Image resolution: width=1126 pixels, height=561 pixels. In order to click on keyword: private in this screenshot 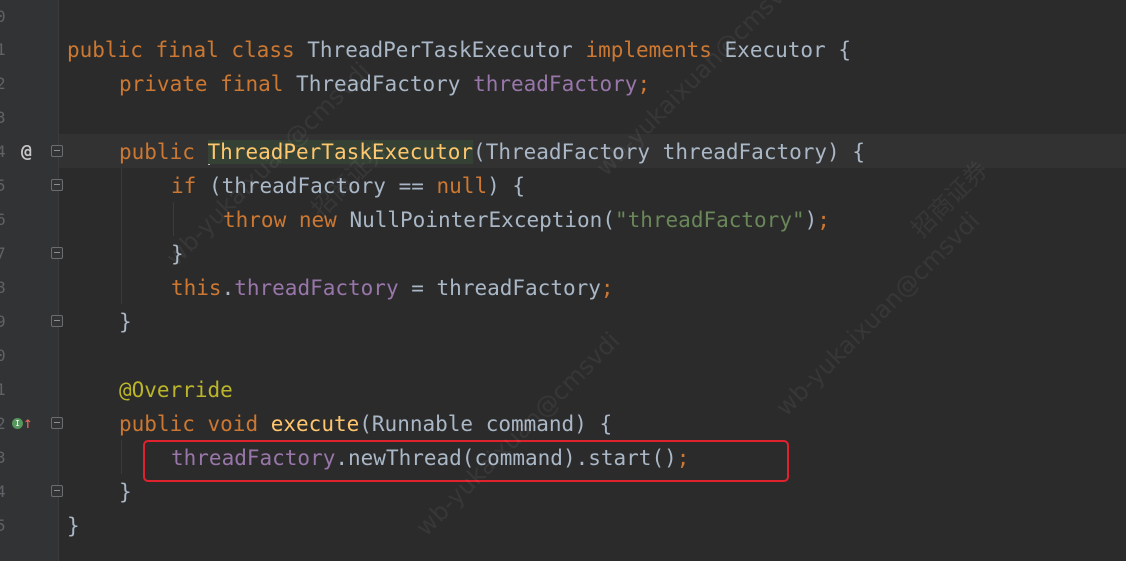, I will do `click(163, 84)`.